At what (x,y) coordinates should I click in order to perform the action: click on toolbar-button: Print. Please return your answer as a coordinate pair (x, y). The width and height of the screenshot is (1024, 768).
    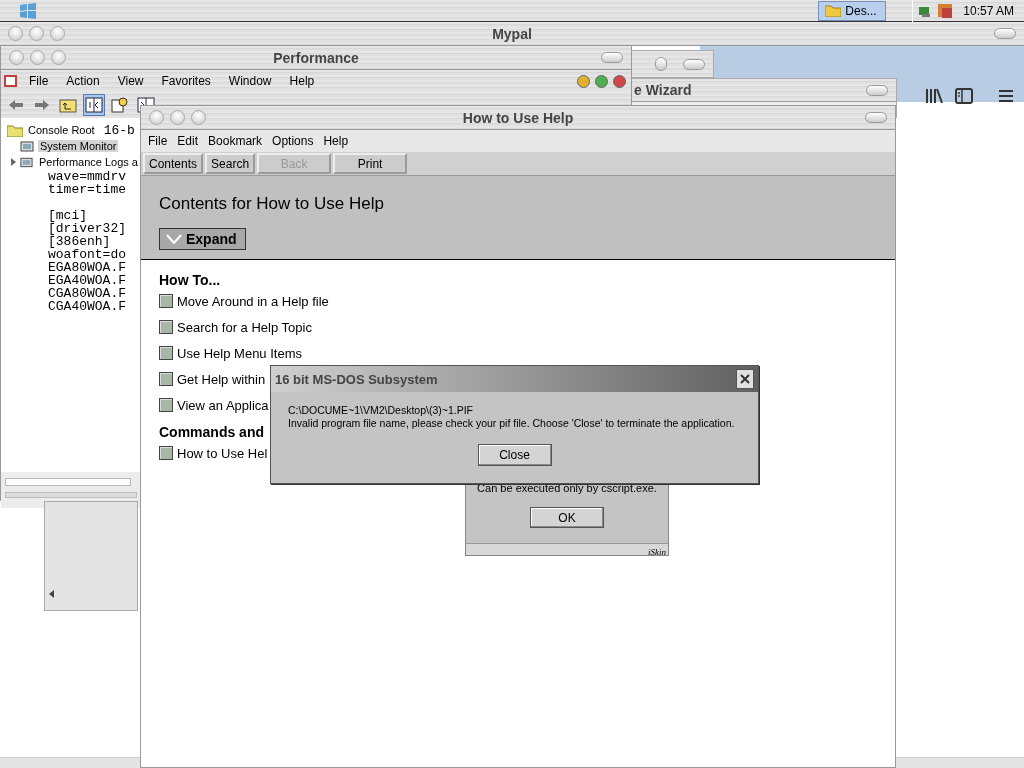
    Looking at the image, I should click on (370, 163).